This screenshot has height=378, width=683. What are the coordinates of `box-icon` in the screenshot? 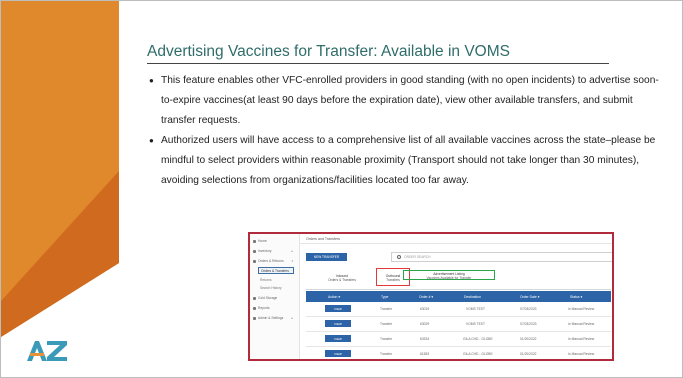 It's located at (254, 251).